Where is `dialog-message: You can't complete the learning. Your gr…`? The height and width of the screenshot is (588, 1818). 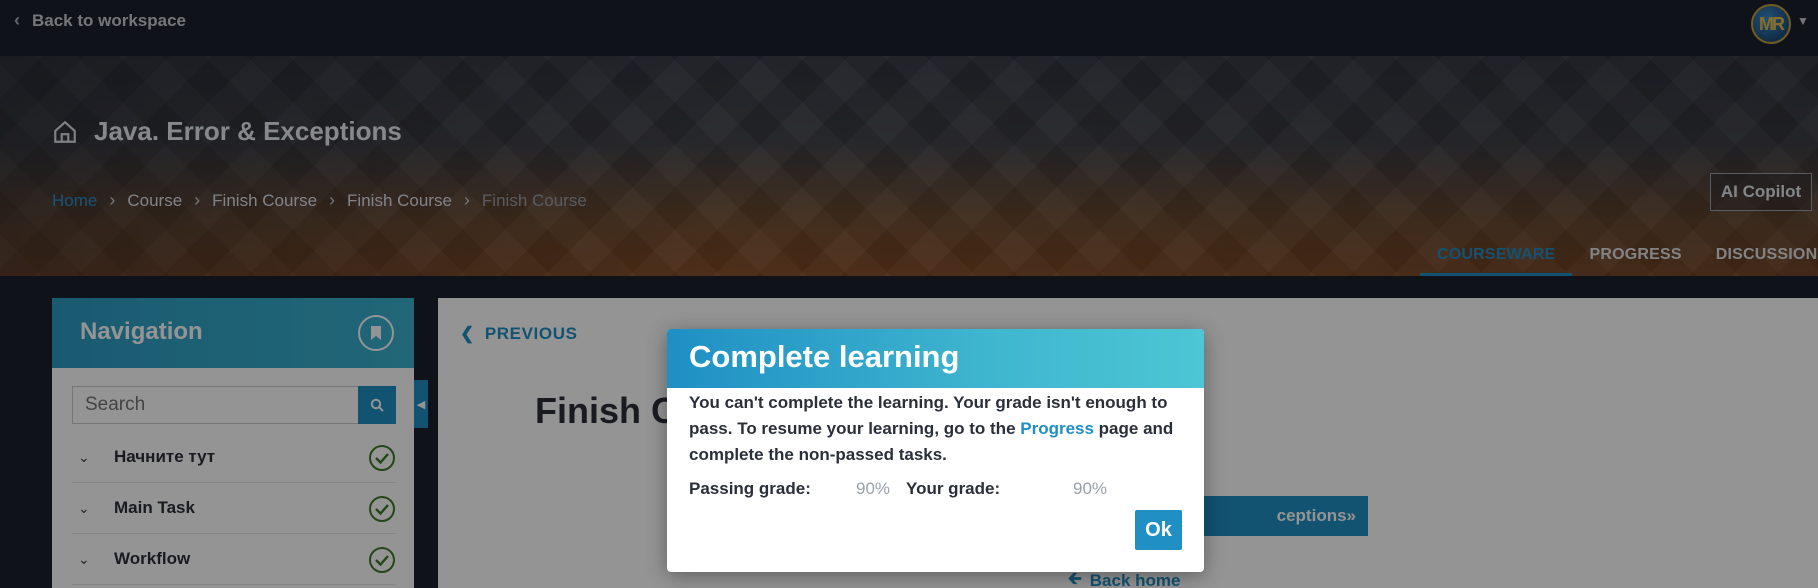
dialog-message: You can't complete the learning. Your gr… is located at coordinates (931, 428).